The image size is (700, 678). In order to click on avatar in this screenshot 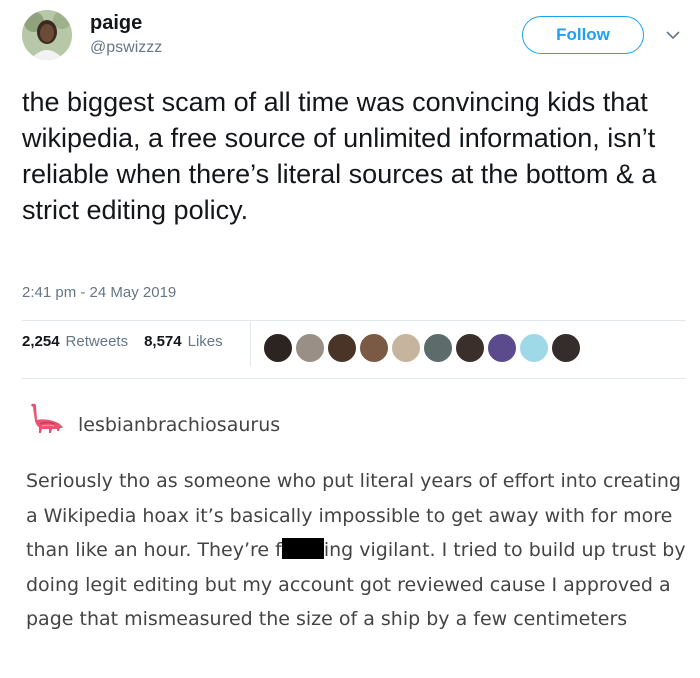, I will do `click(47, 35)`.